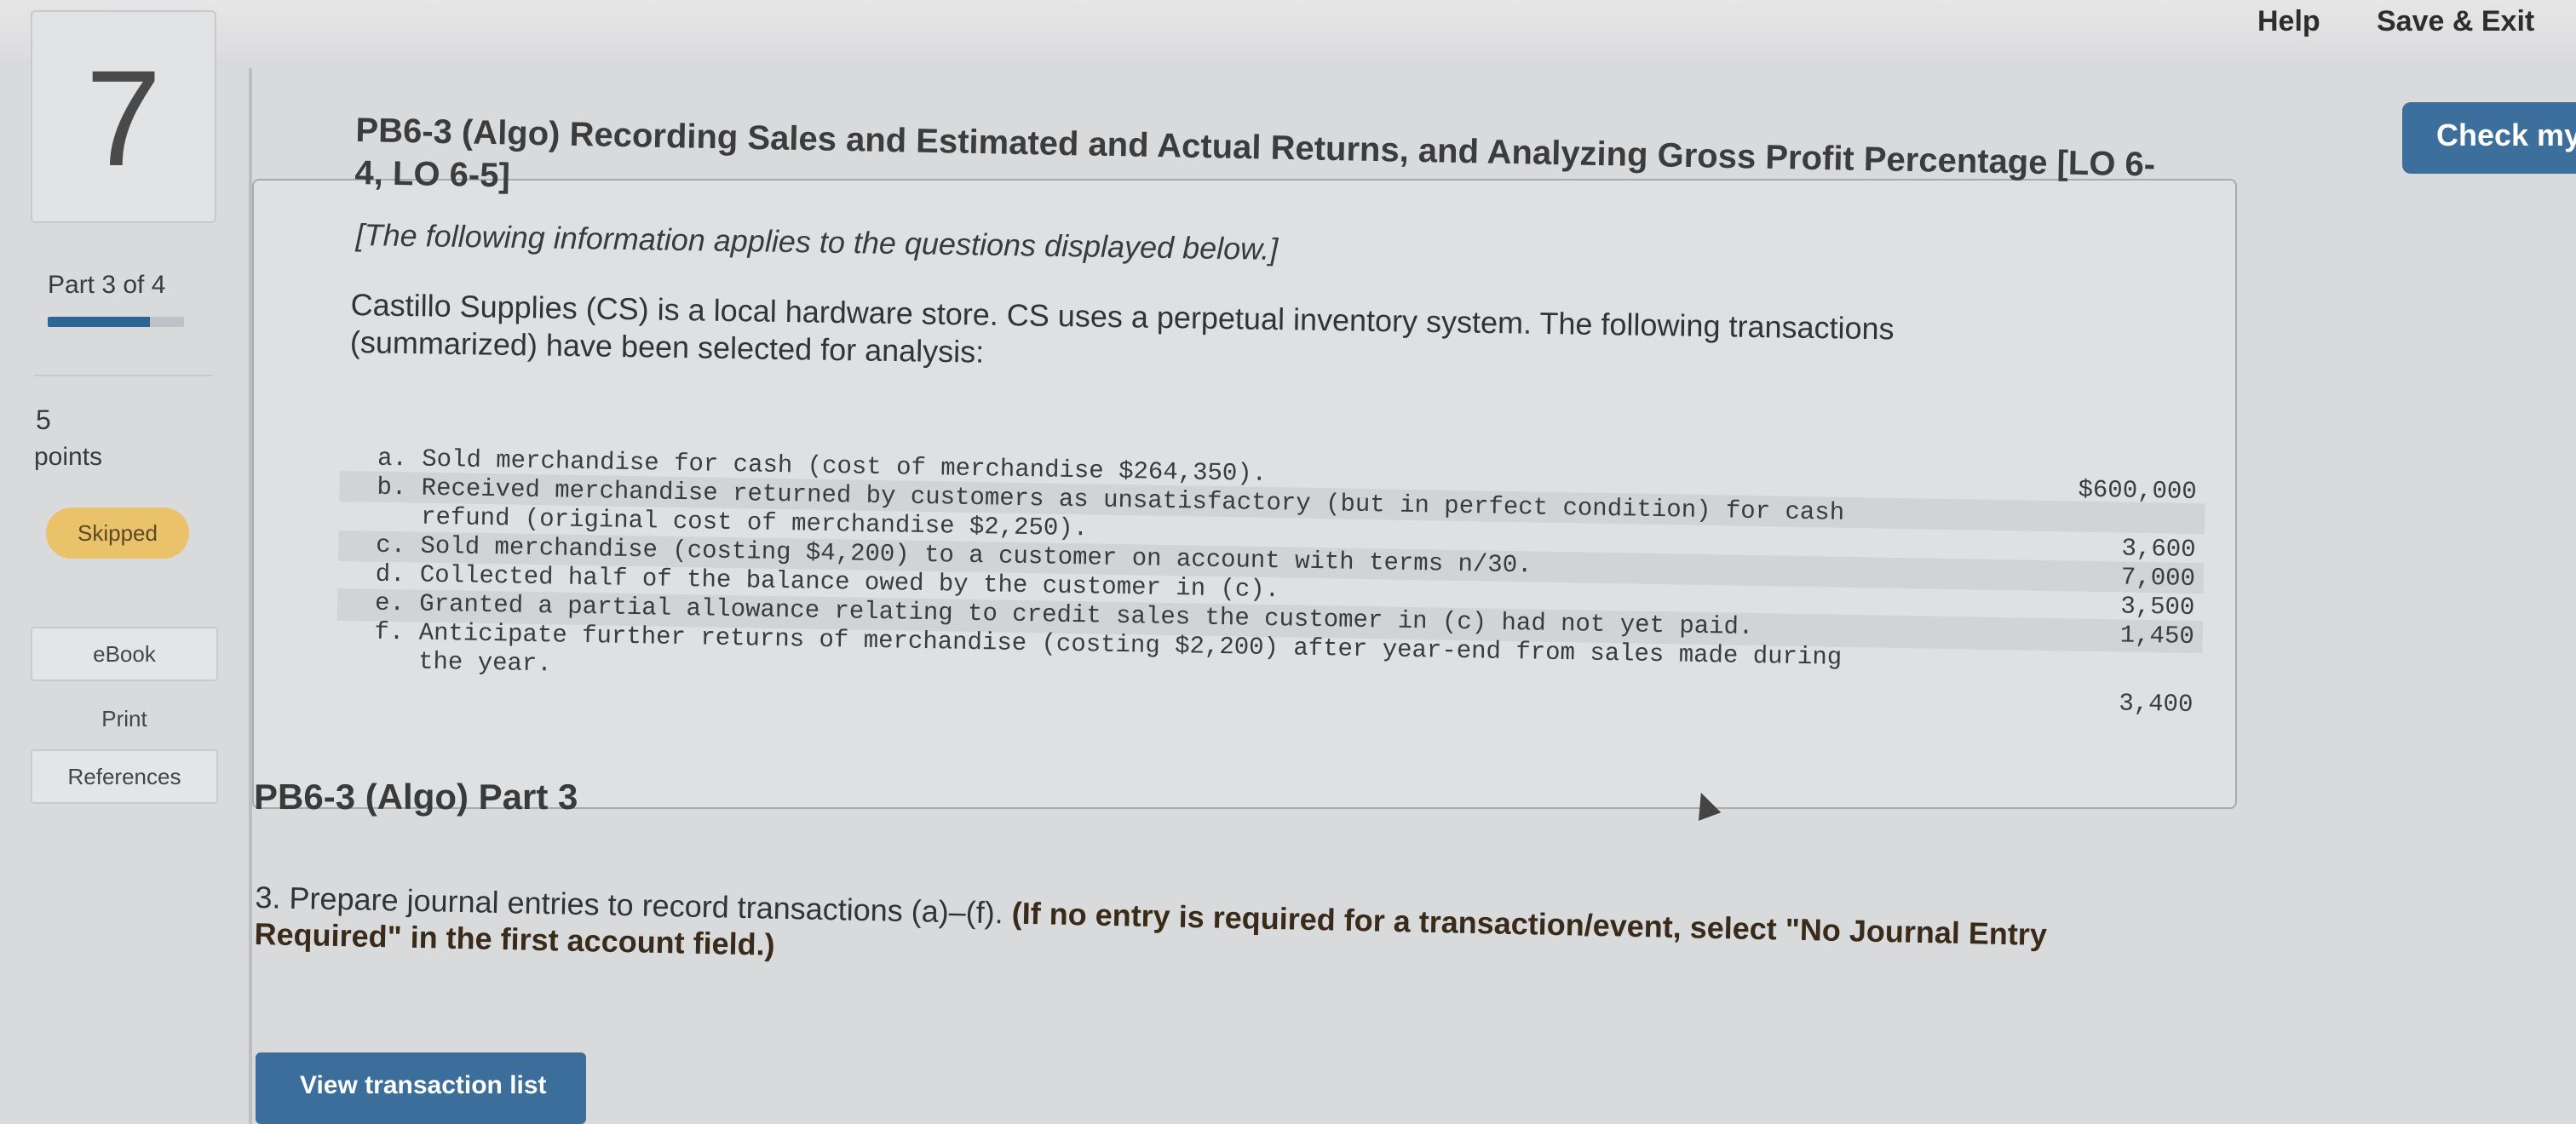 The image size is (2576, 1124). What do you see at coordinates (99, 322) in the screenshot?
I see `part-progress-fill` at bounding box center [99, 322].